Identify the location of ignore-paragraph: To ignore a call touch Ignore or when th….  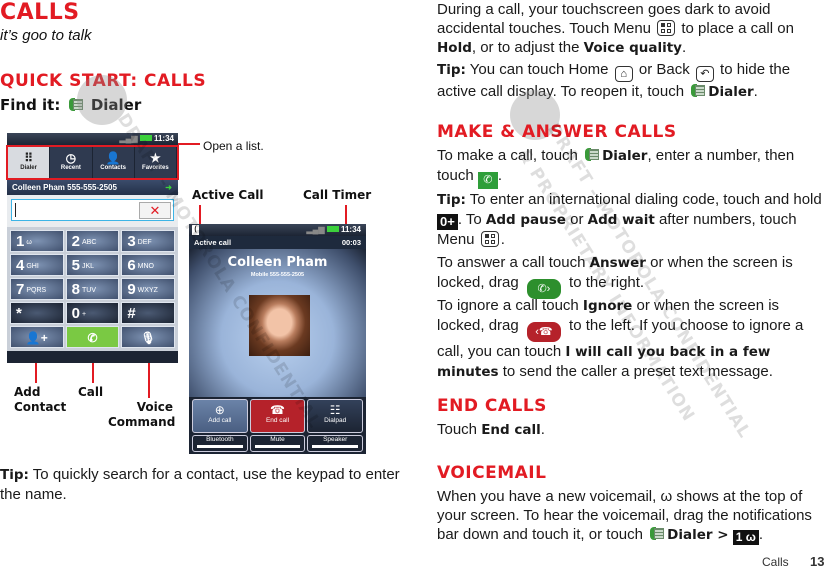
(620, 338).